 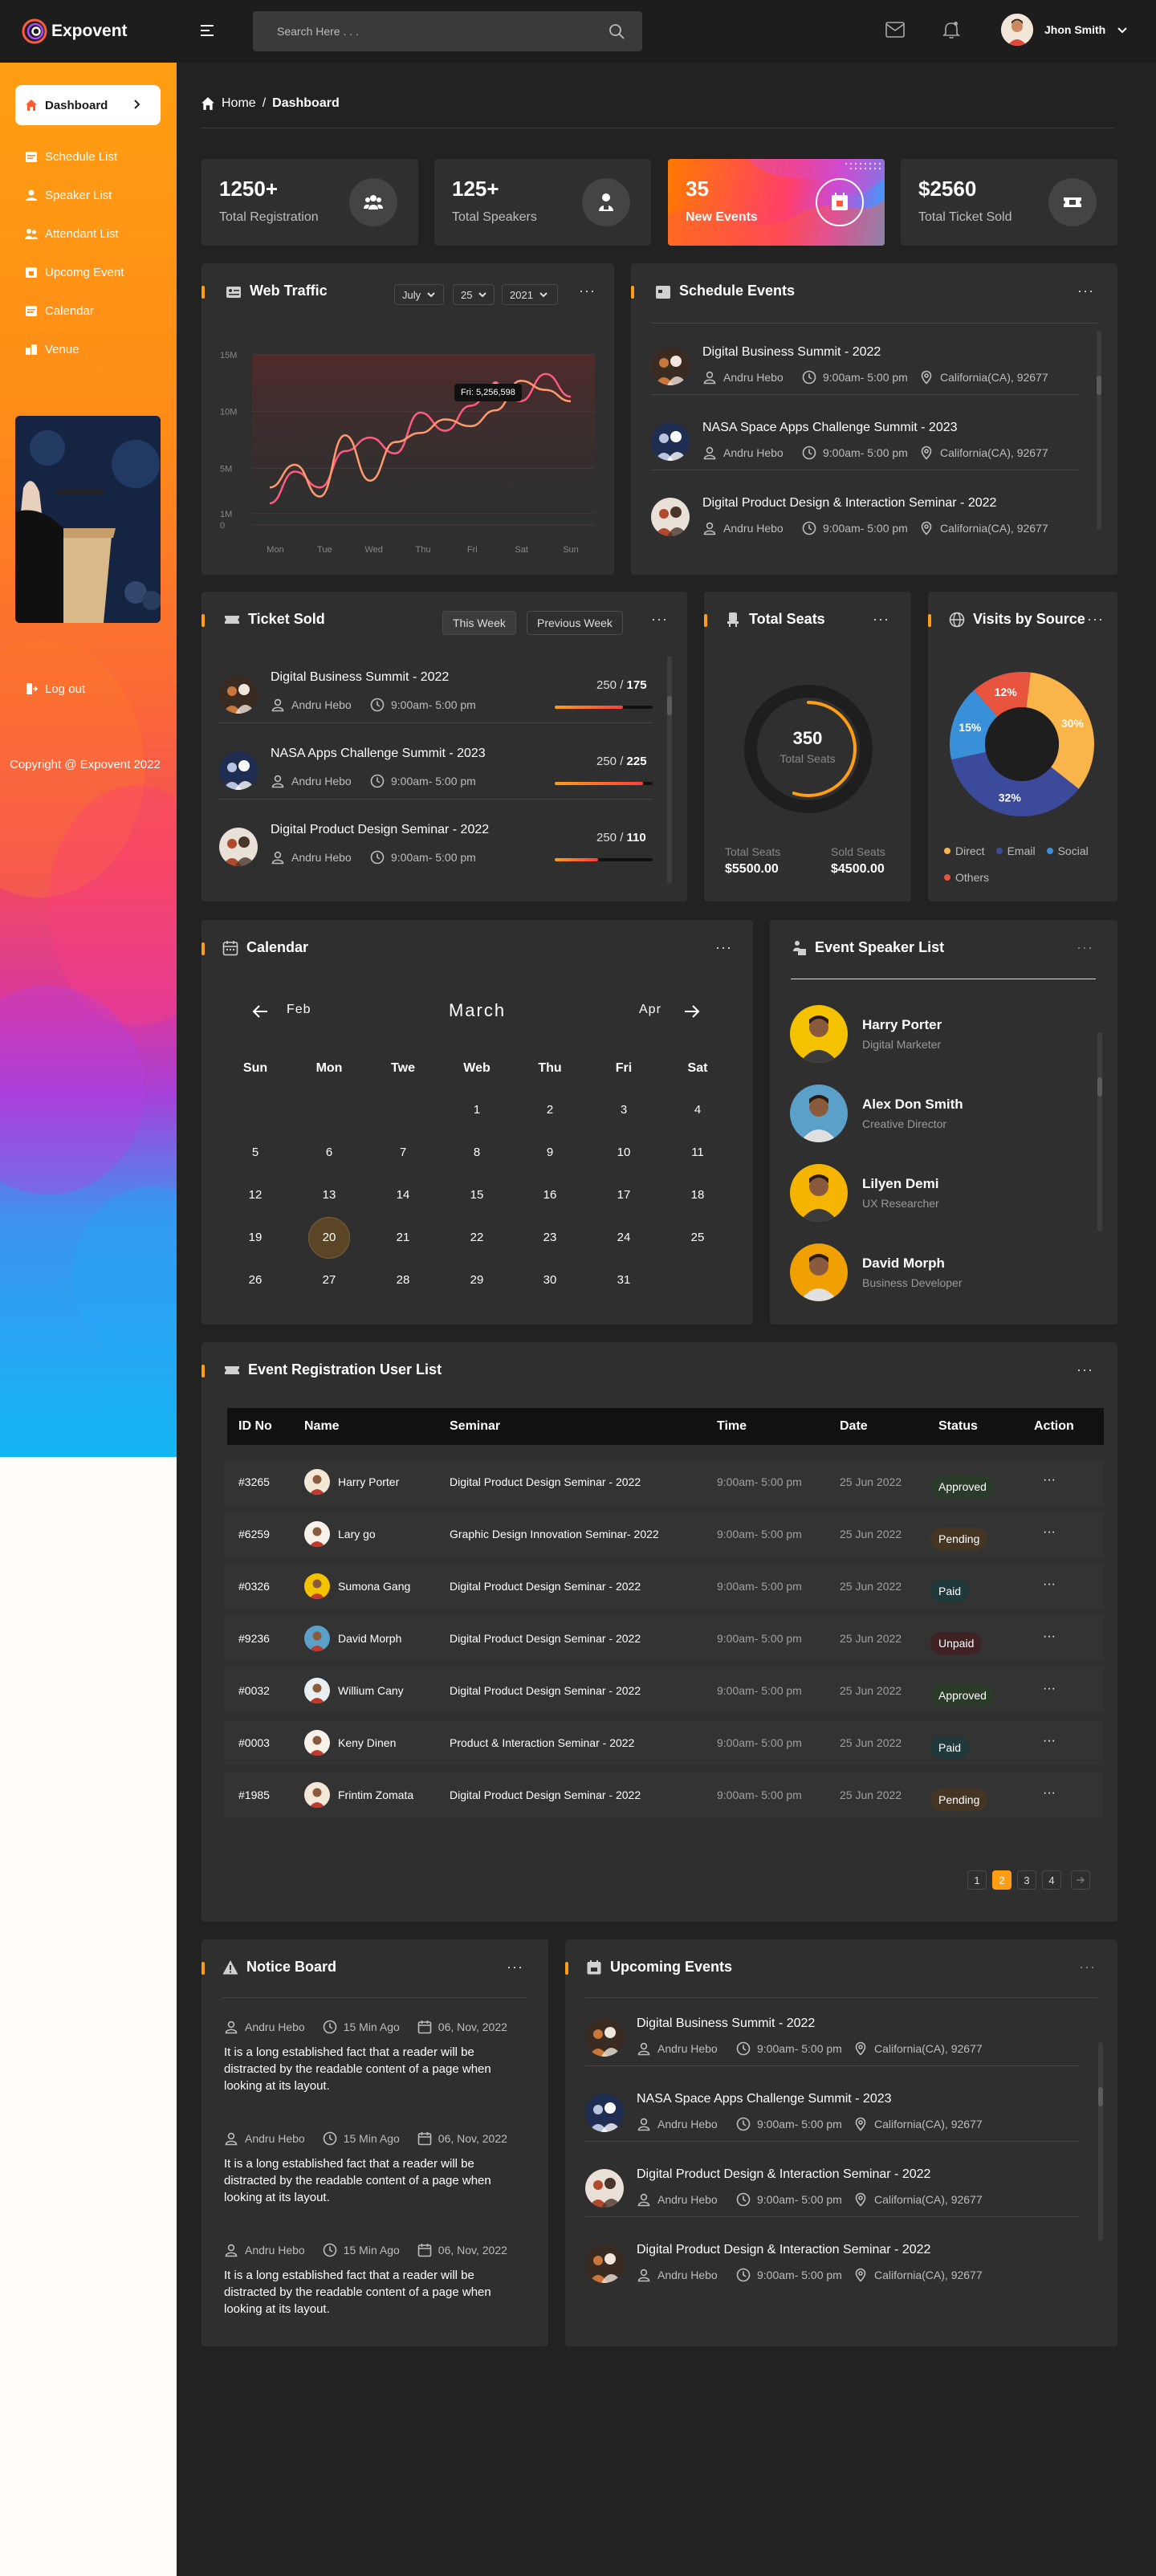 I want to click on speaker-item: David Morph Business Developer, so click(x=942, y=1279).